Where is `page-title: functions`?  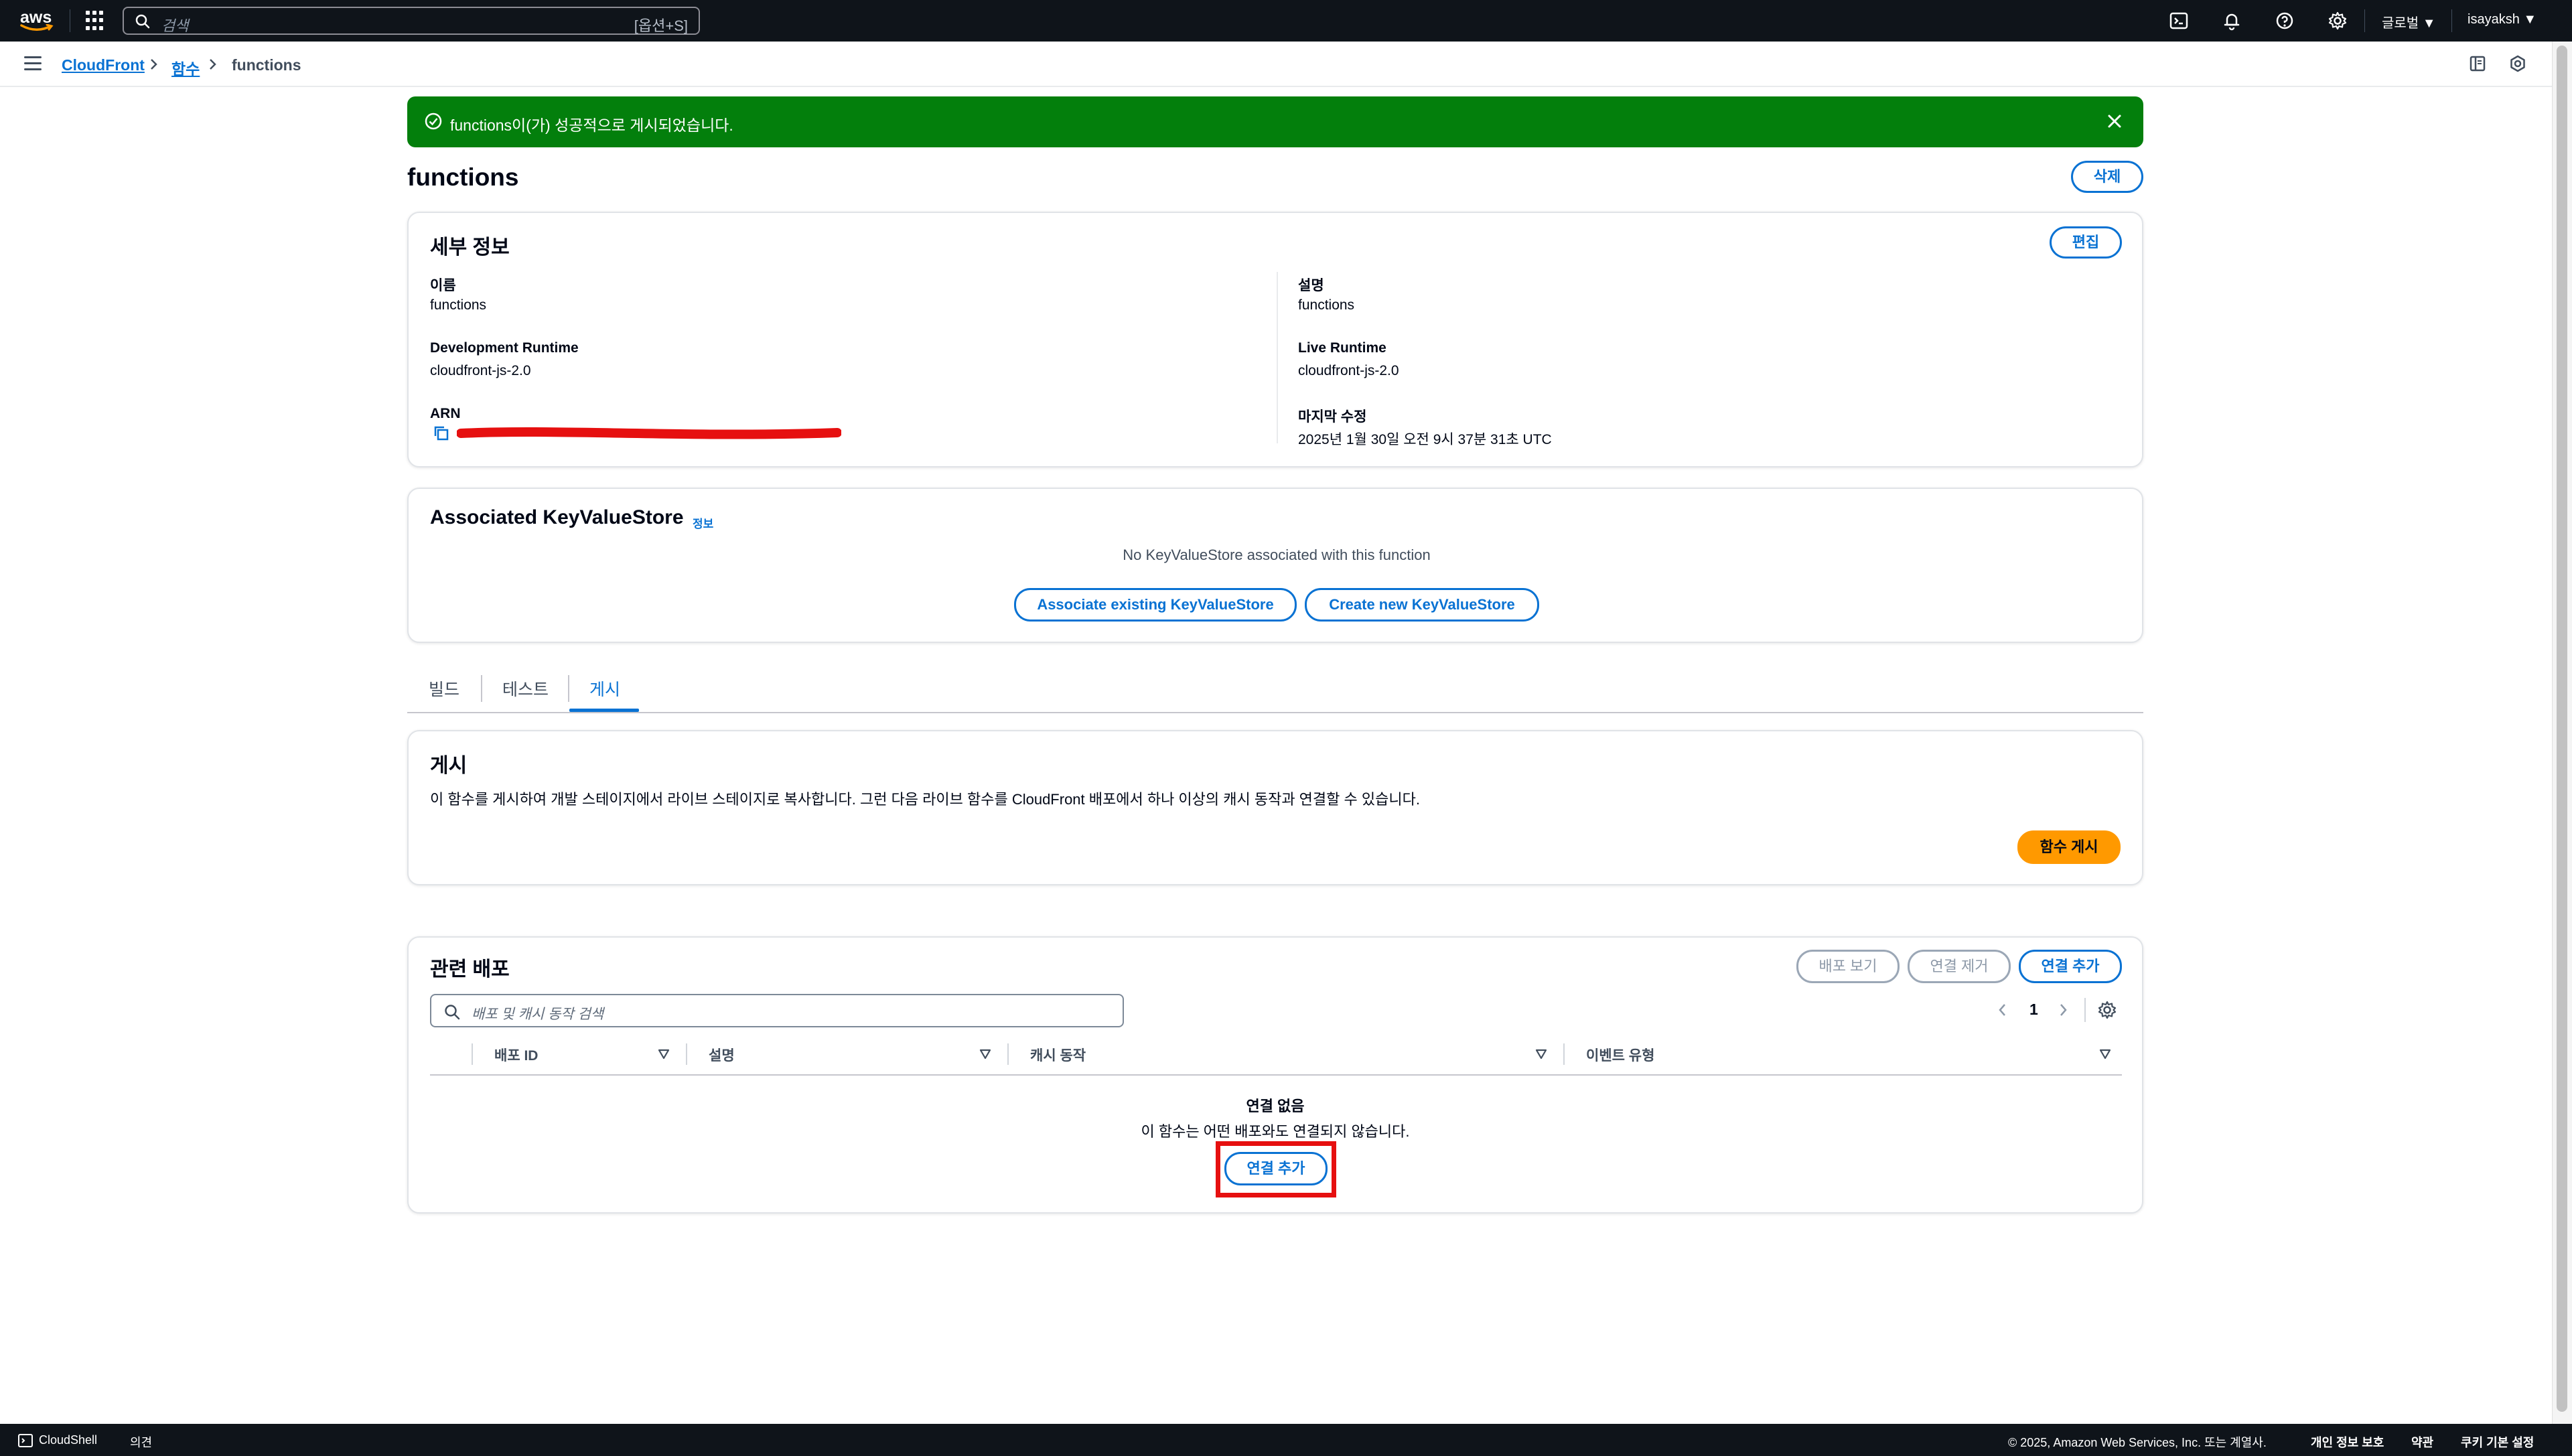
page-title: functions is located at coordinates (463, 177).